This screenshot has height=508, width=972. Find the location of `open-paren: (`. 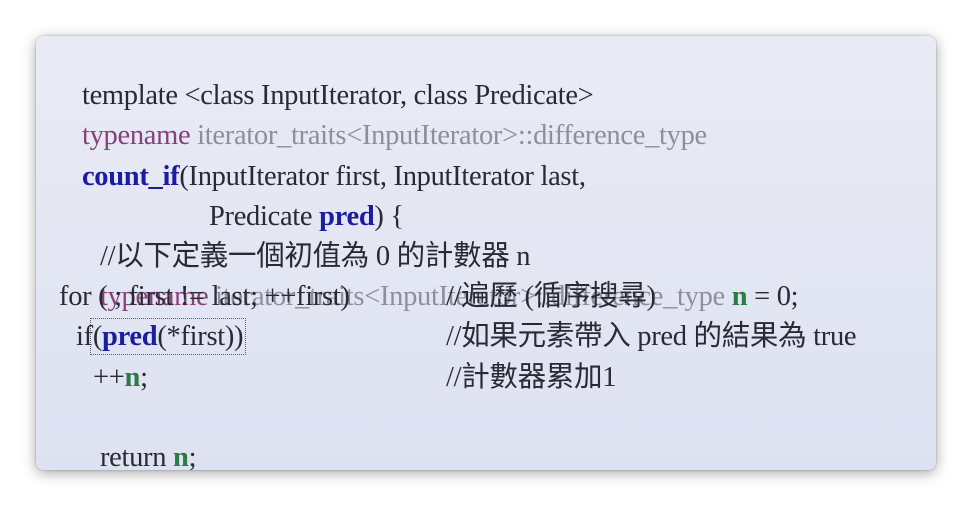

open-paren: ( is located at coordinates (97, 337).